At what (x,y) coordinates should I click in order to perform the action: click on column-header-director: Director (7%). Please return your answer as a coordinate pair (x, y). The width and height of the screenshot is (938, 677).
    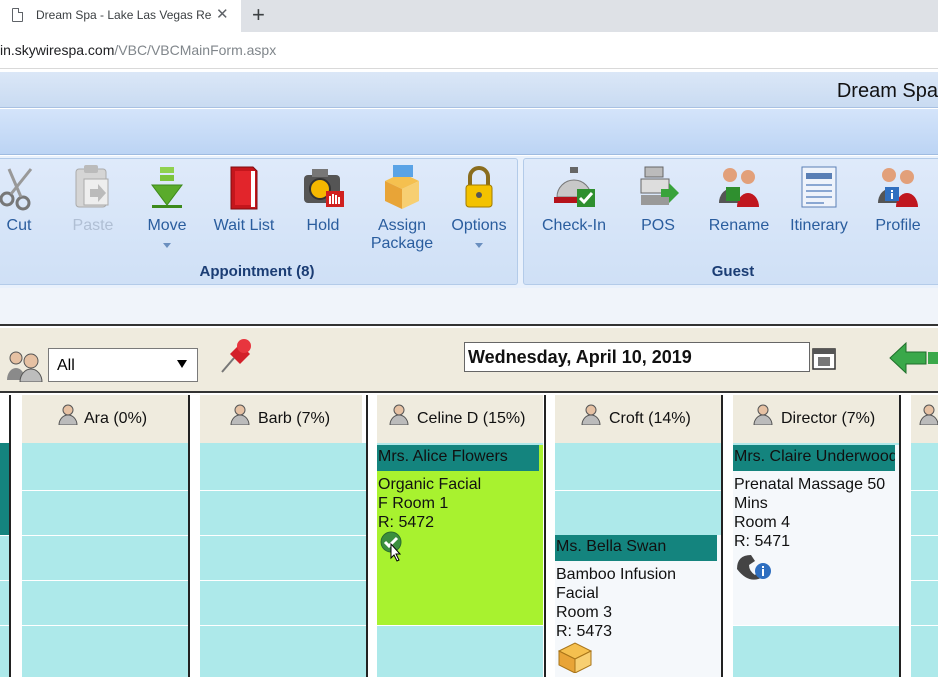
    Looking at the image, I should click on (816, 419).